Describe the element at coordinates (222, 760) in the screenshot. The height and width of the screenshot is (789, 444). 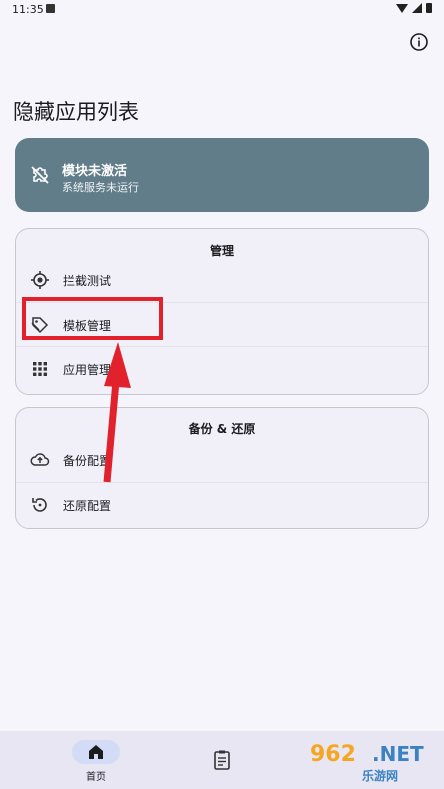
I see `clipboard-icon` at that location.